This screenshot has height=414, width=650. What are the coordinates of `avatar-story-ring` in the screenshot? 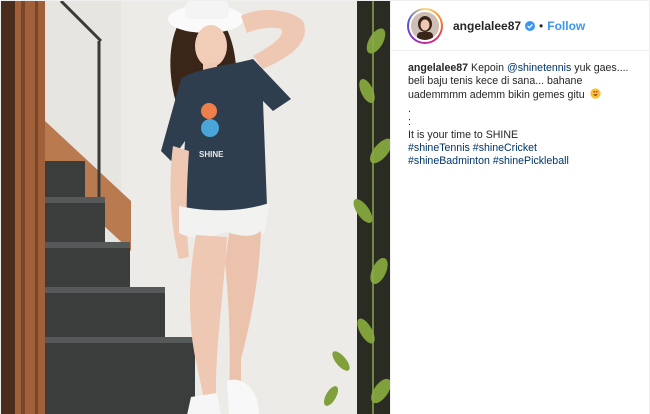 It's located at (425, 25).